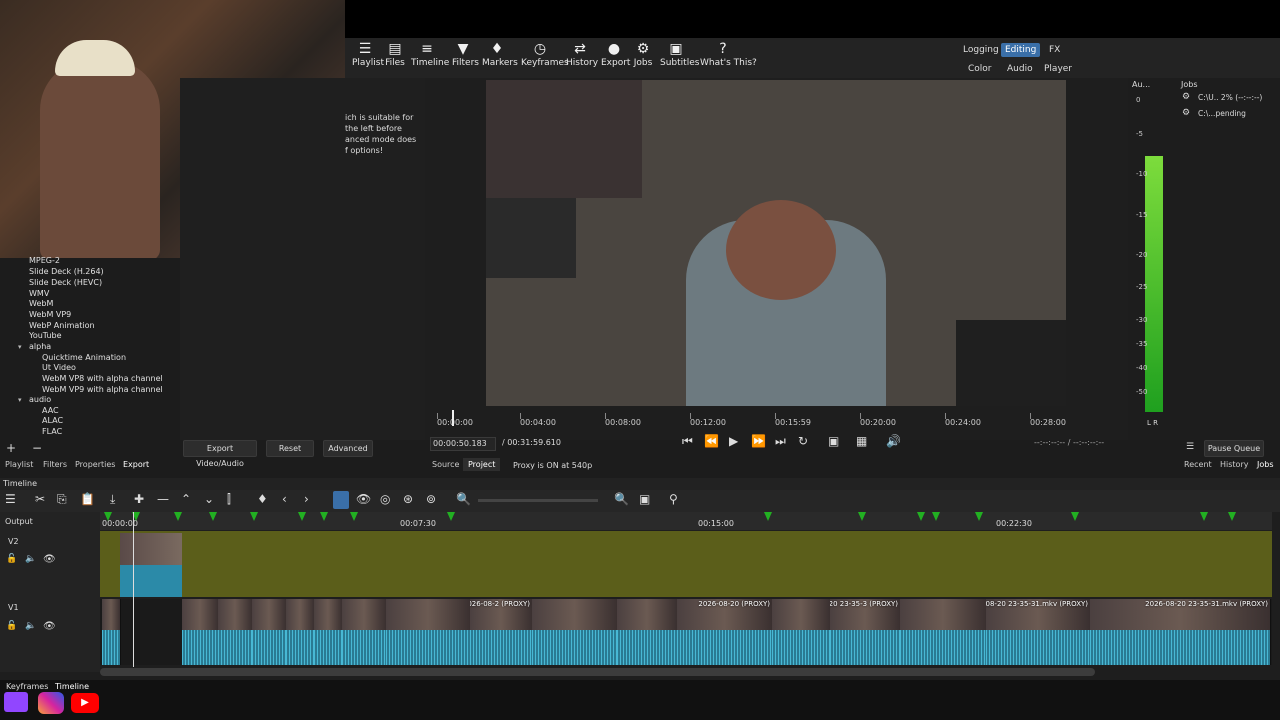 The height and width of the screenshot is (720, 1280). Describe the element at coordinates (711, 441) in the screenshot. I see `rewind-icon: ⏪` at that location.